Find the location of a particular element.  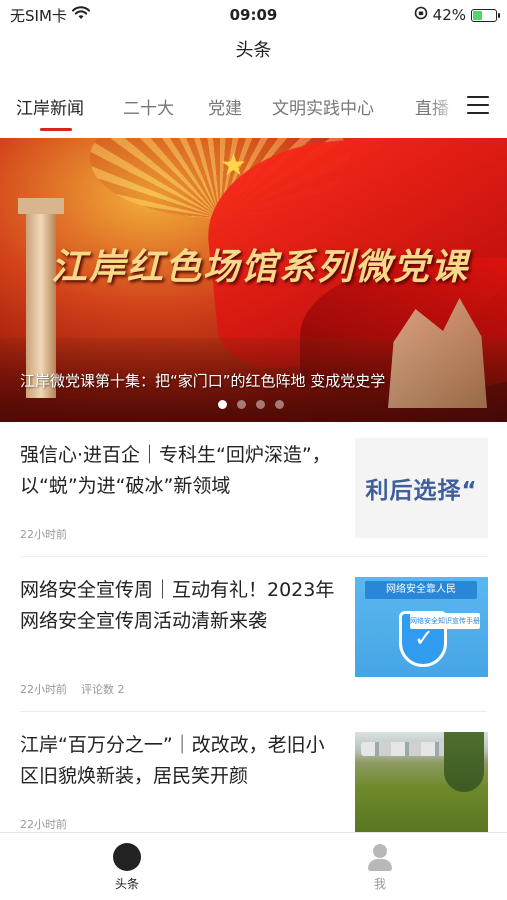

rotation-lock-icon is located at coordinates (421, 15).